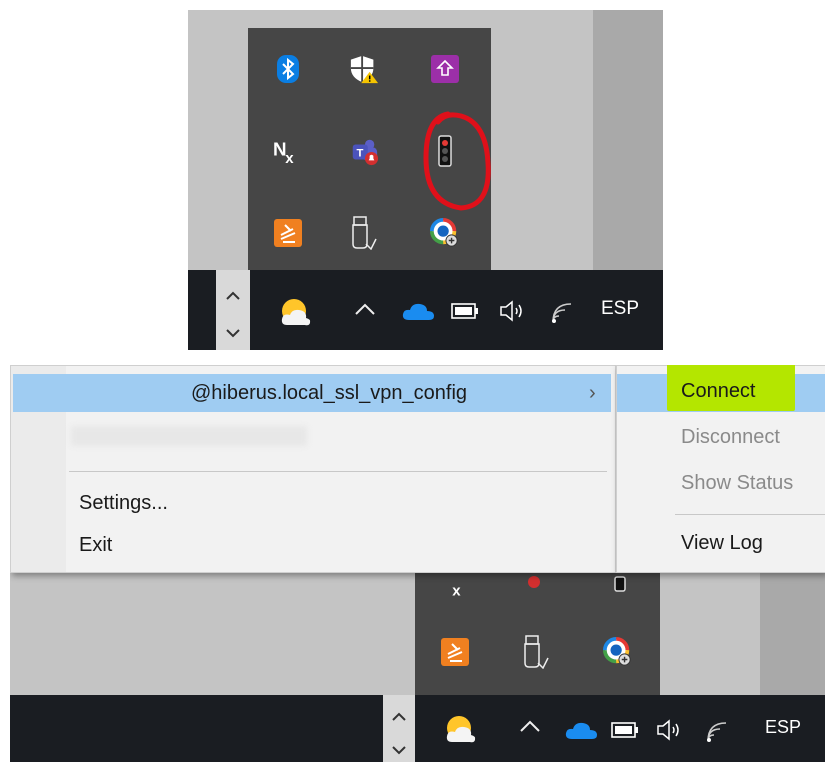  Describe the element at coordinates (360, 154) in the screenshot. I see `svg-text: T` at that location.